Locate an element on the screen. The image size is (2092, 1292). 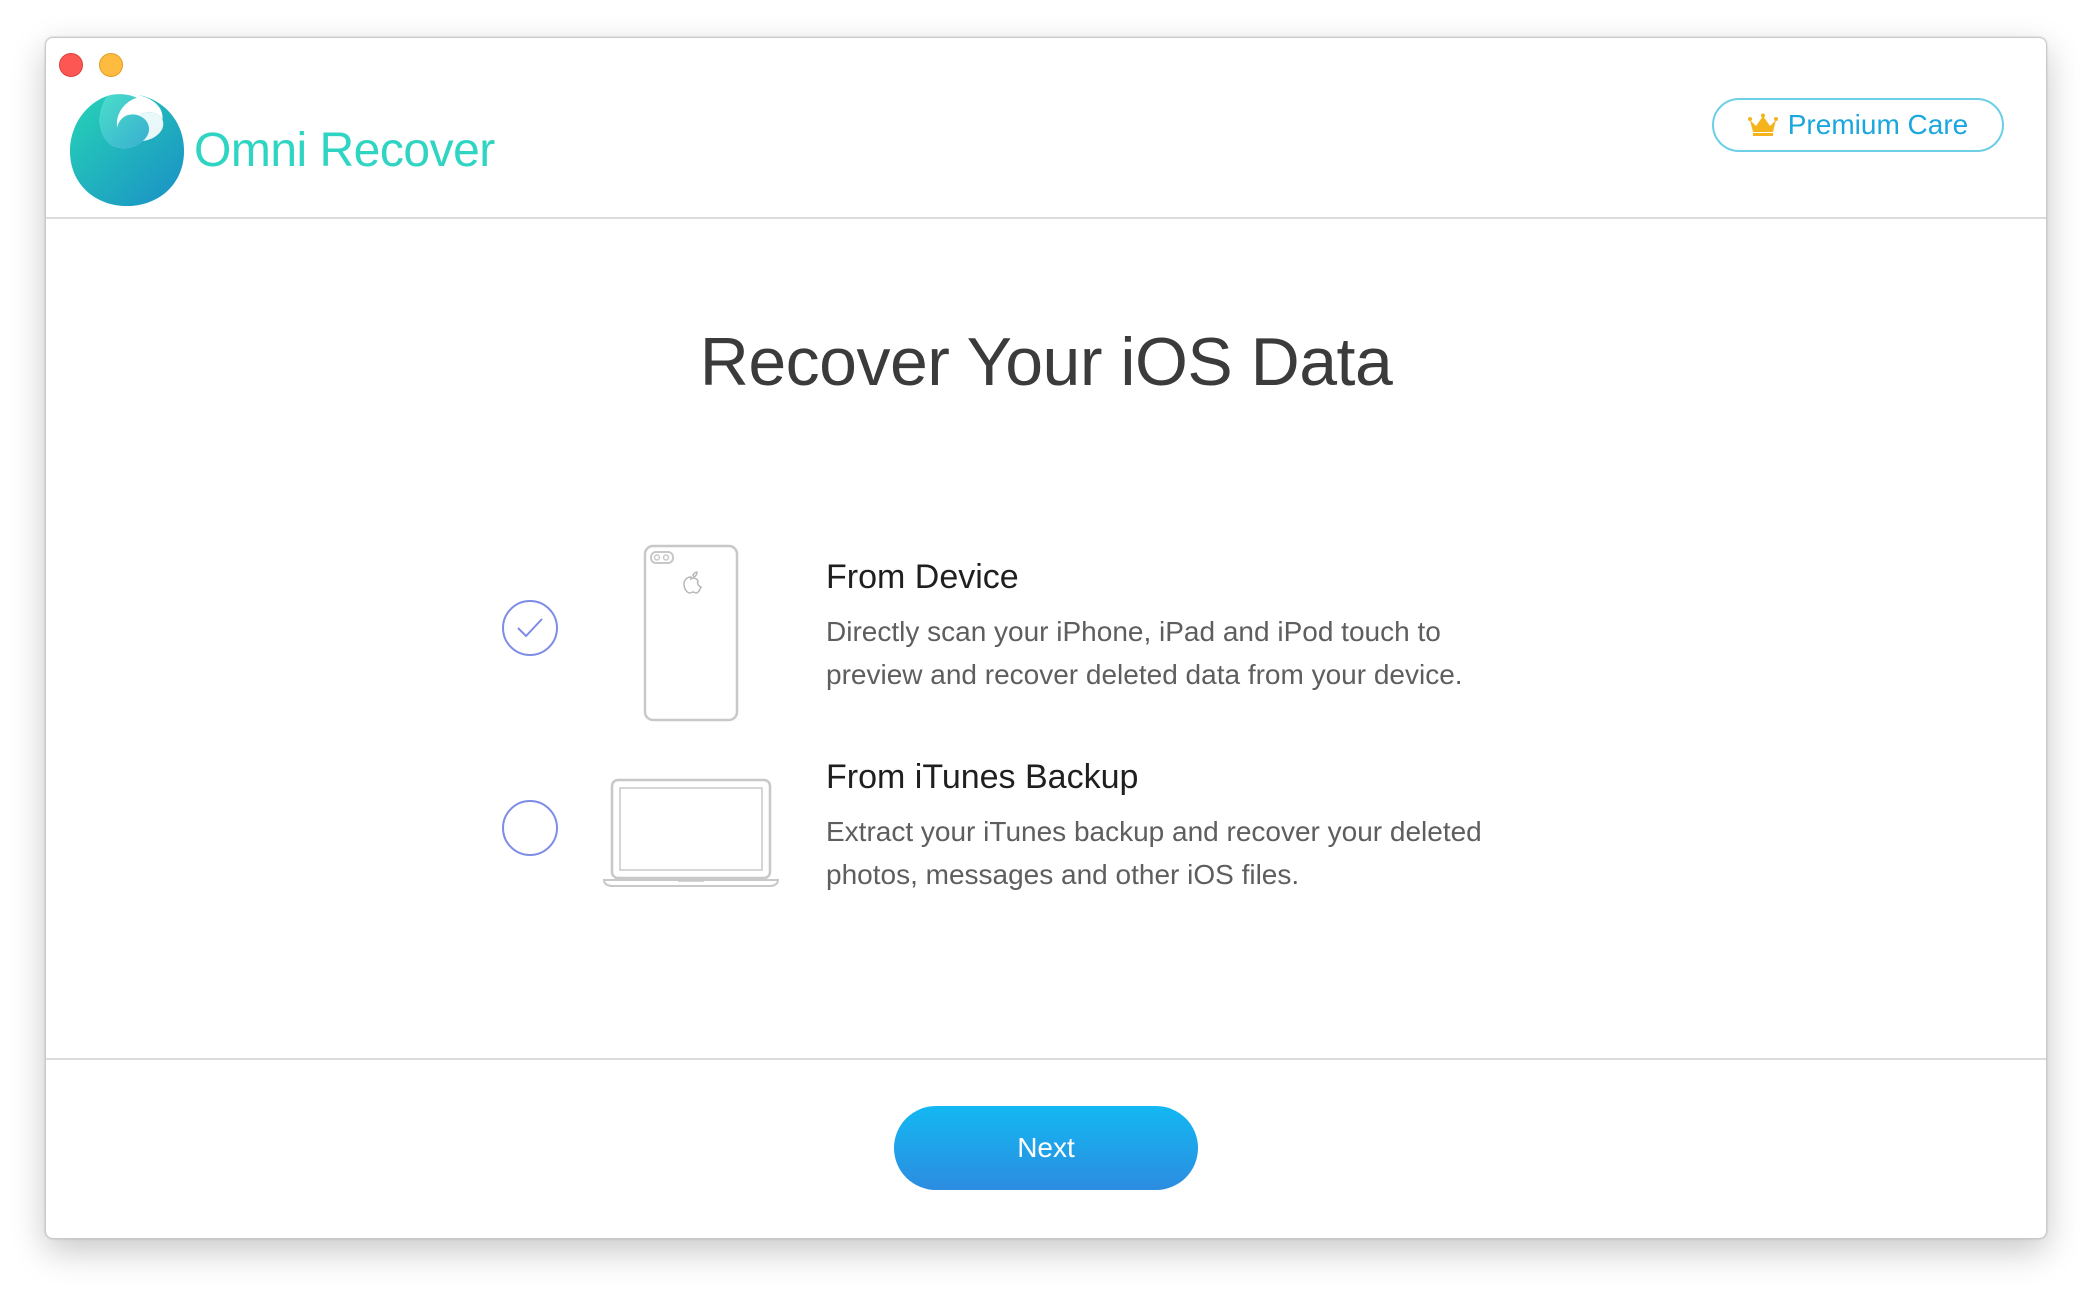
radio-from-device is located at coordinates (530, 628).